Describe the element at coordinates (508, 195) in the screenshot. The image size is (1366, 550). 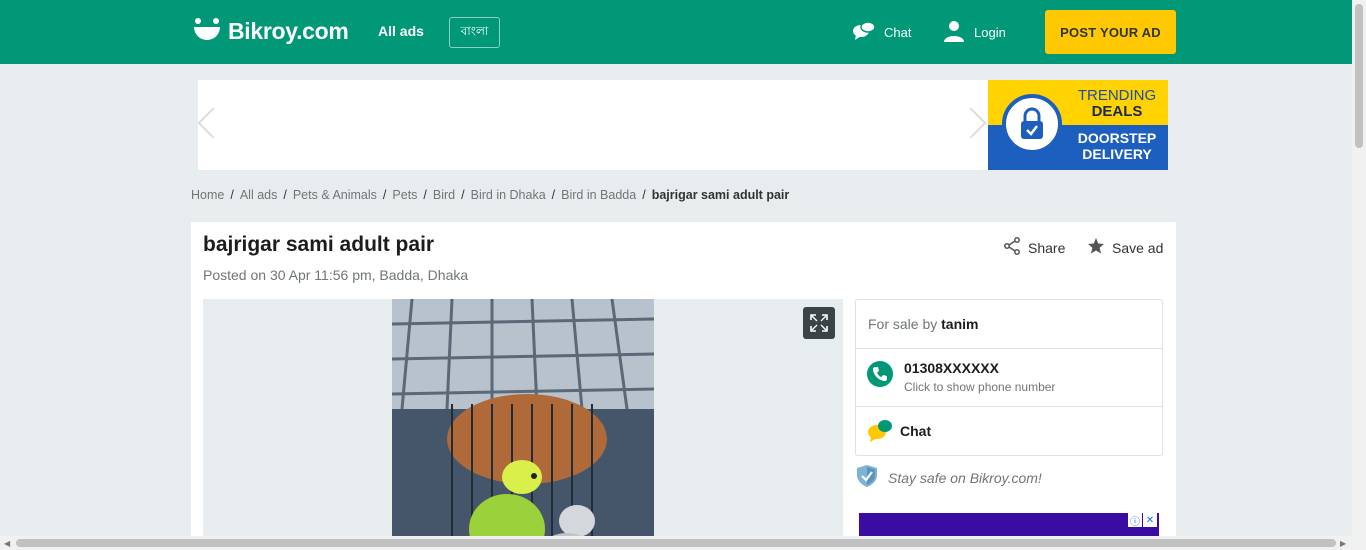
I see `breadcrumb-bird-in-dhaka: Bird in Dhaka` at that location.